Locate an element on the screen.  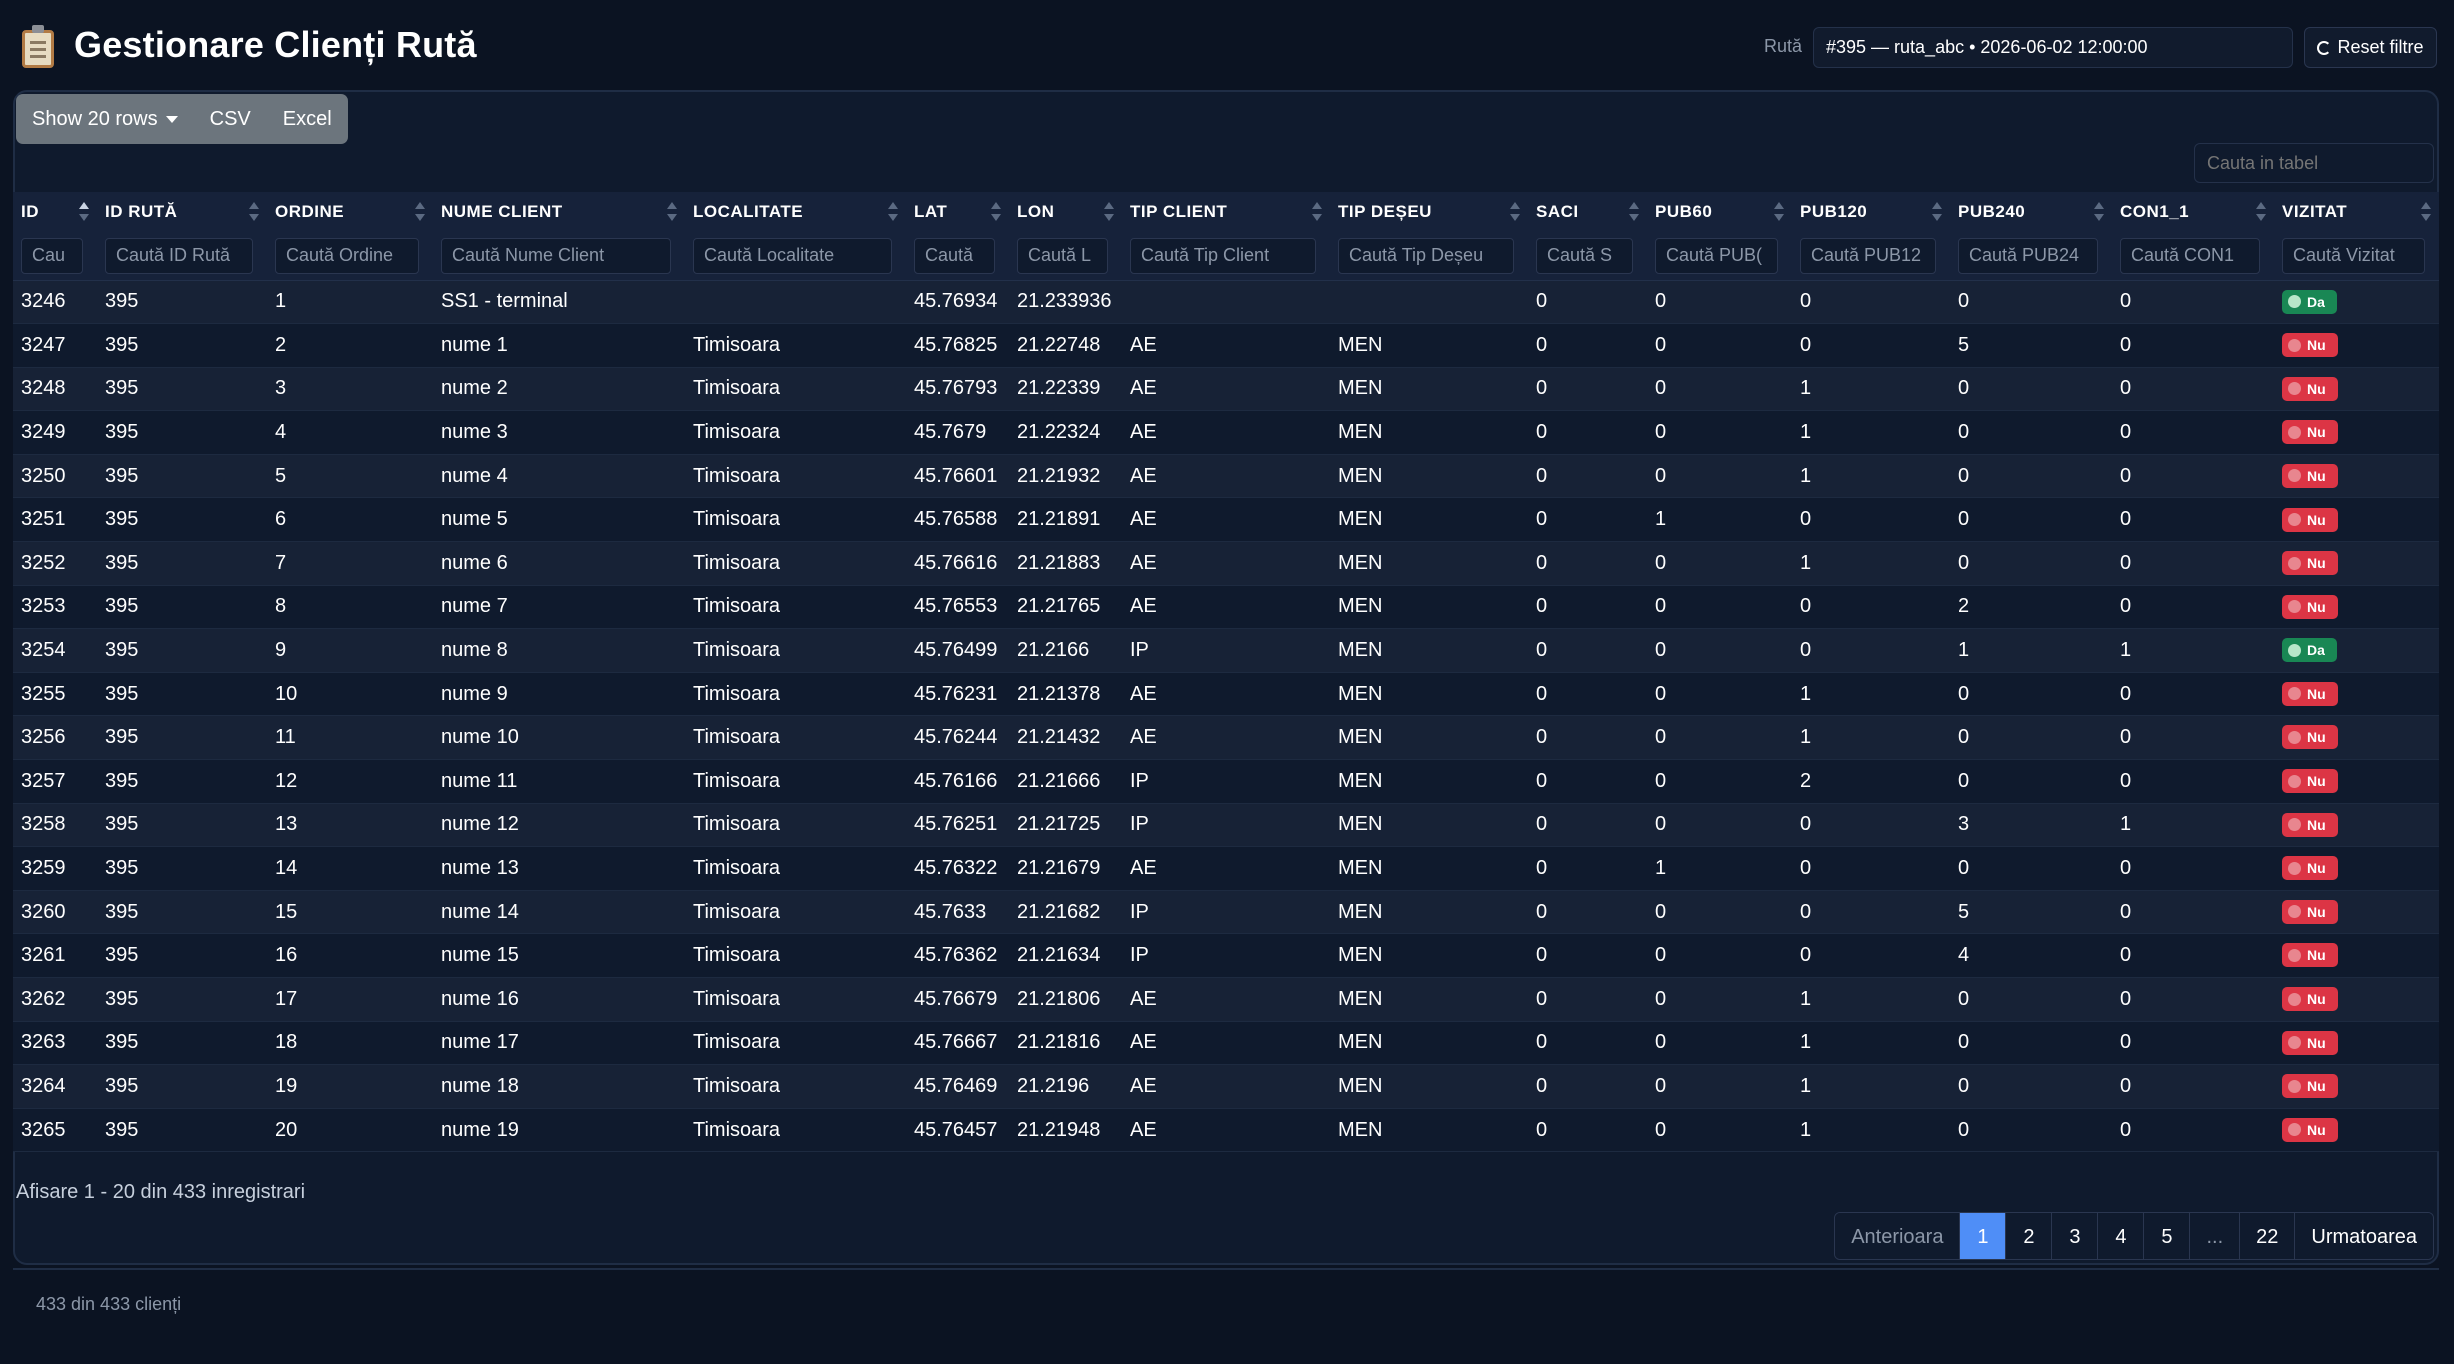
page-button: 22 is located at coordinates (2267, 1236).